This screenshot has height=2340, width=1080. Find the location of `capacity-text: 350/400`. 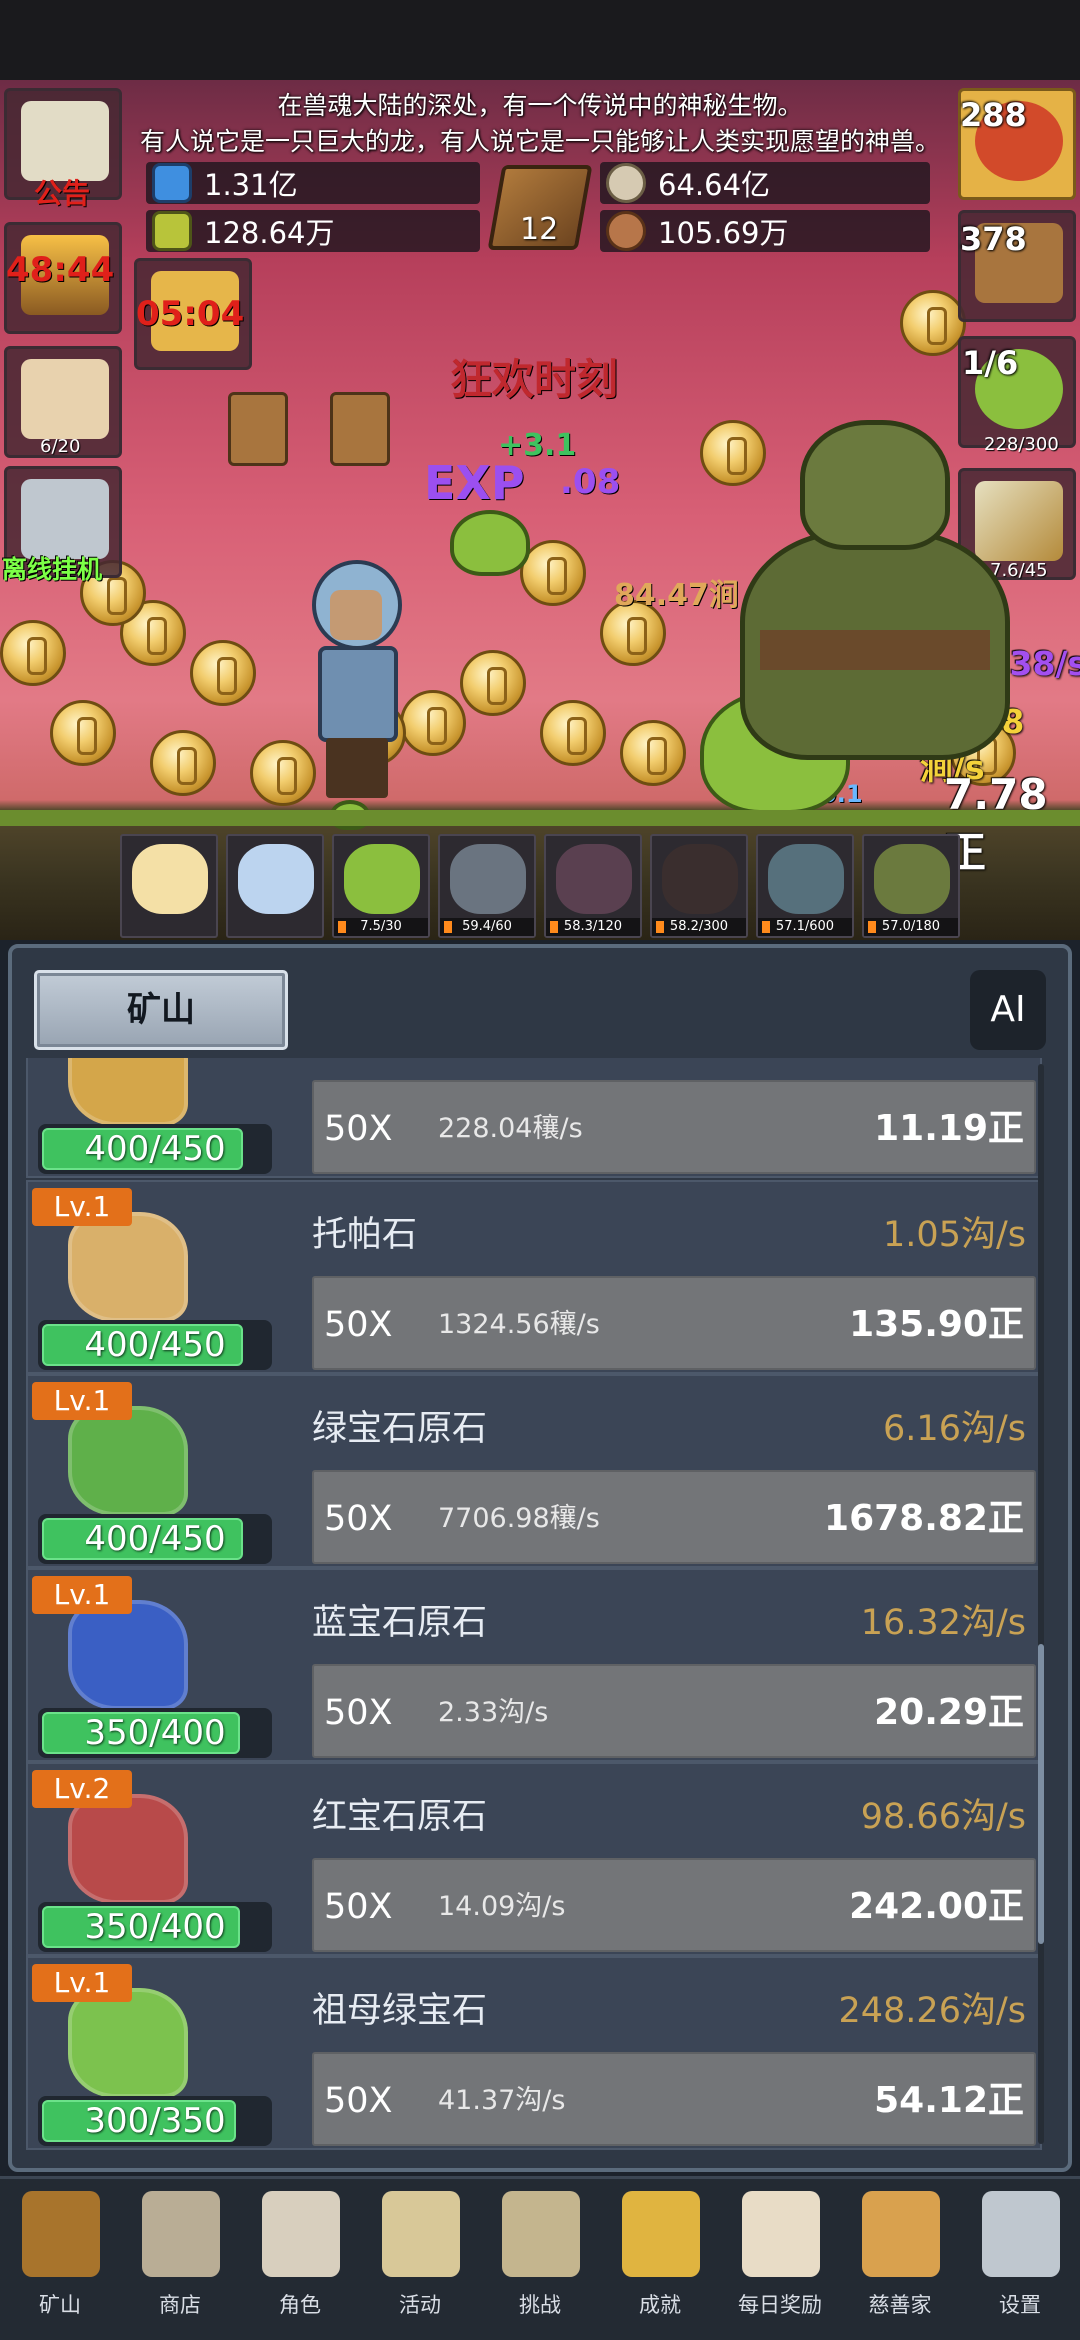

capacity-text: 350/400 is located at coordinates (155, 1733).